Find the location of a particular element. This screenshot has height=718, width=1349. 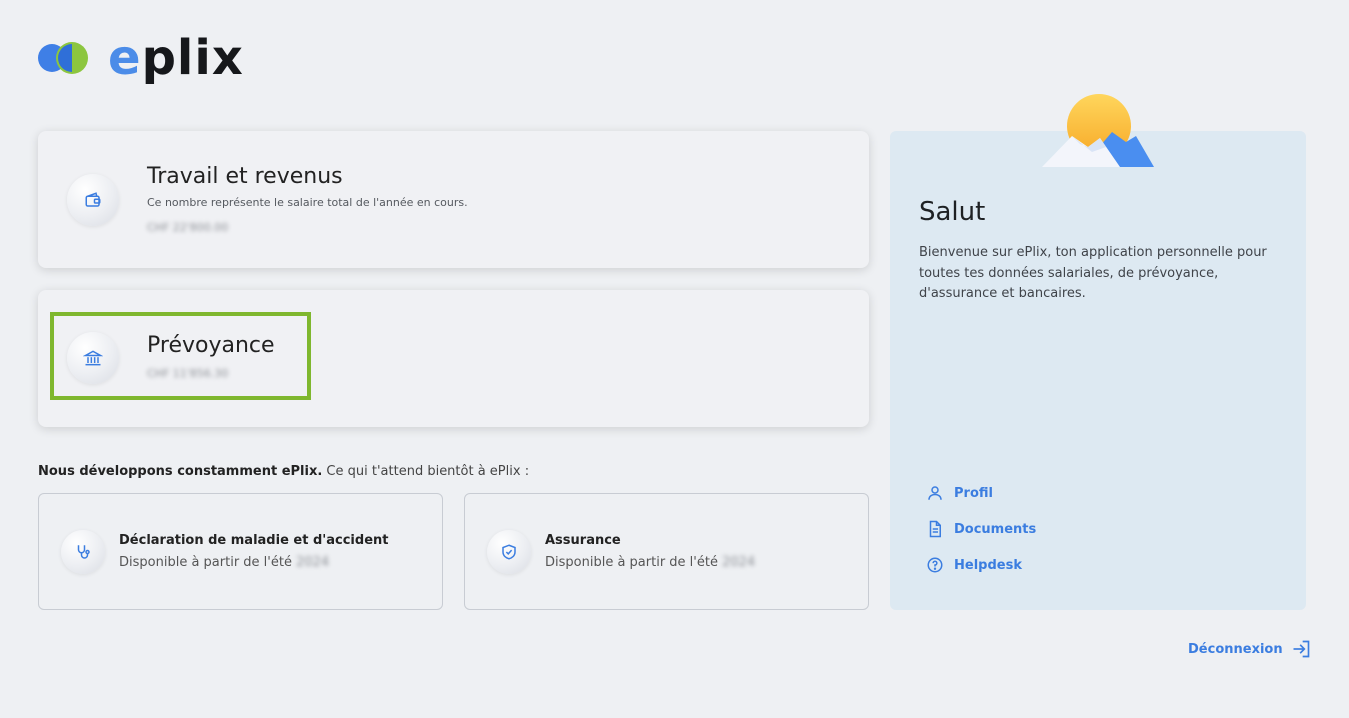

profile-link: Profil is located at coordinates (959, 493).